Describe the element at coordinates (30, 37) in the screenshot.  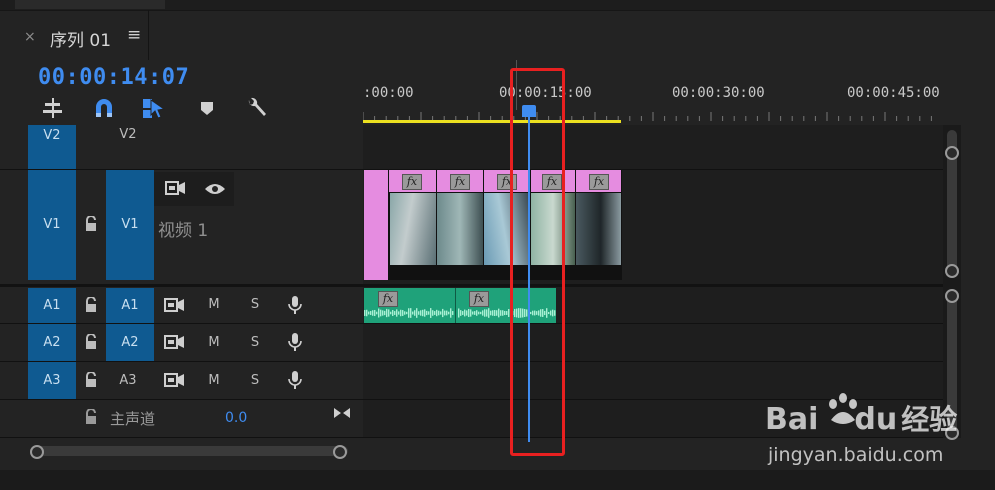
I see `close-tab-icon: ×` at that location.